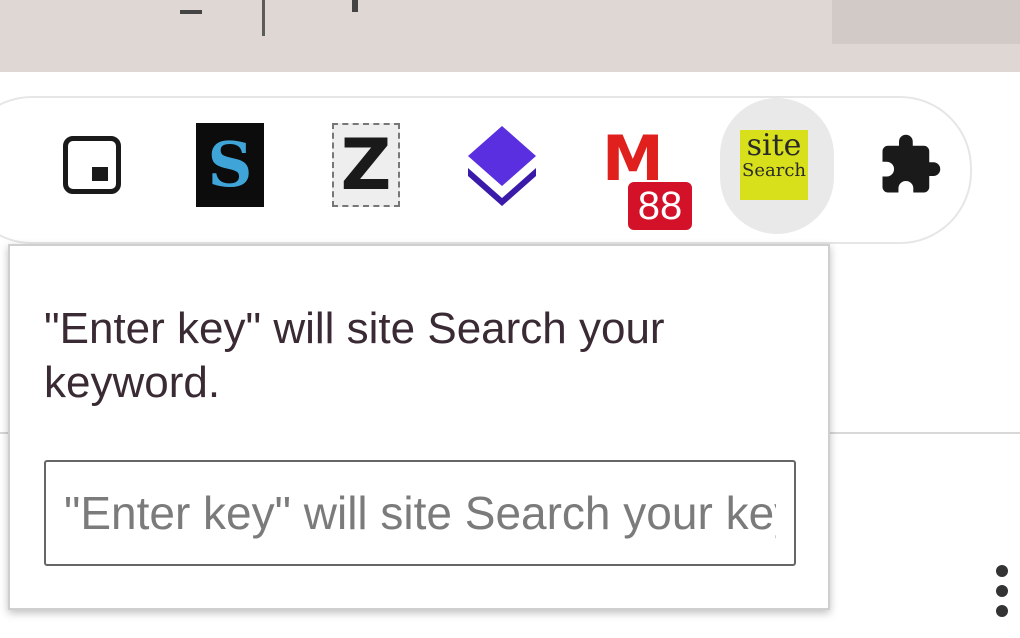 Image resolution: width=1020 pixels, height=638 pixels. I want to click on site-search-icon: site Search, so click(774, 165).